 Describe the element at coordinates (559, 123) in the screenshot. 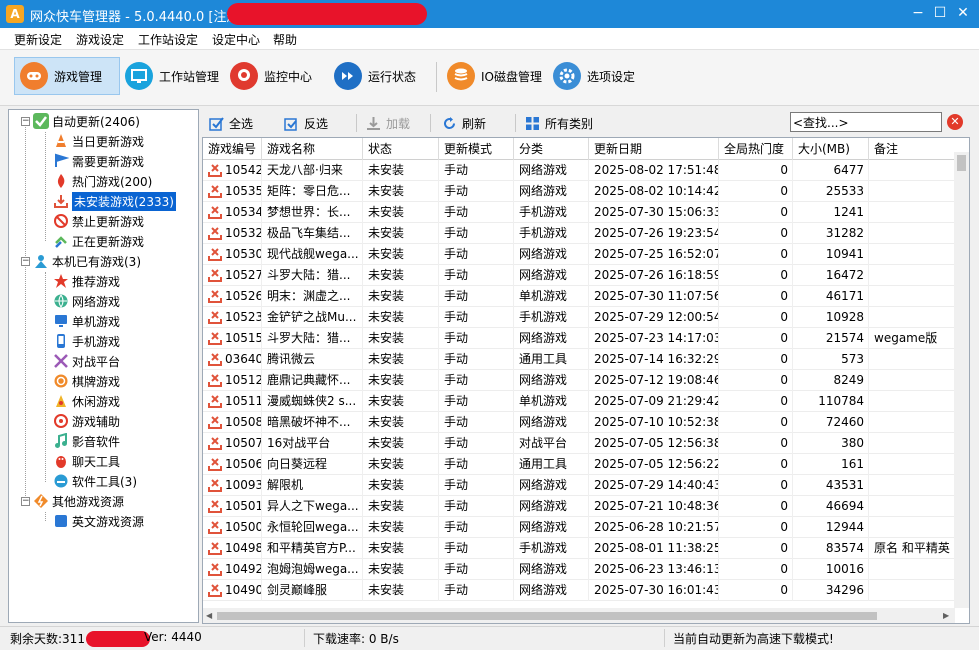

I see `all-categories-button: 所有类别` at that location.